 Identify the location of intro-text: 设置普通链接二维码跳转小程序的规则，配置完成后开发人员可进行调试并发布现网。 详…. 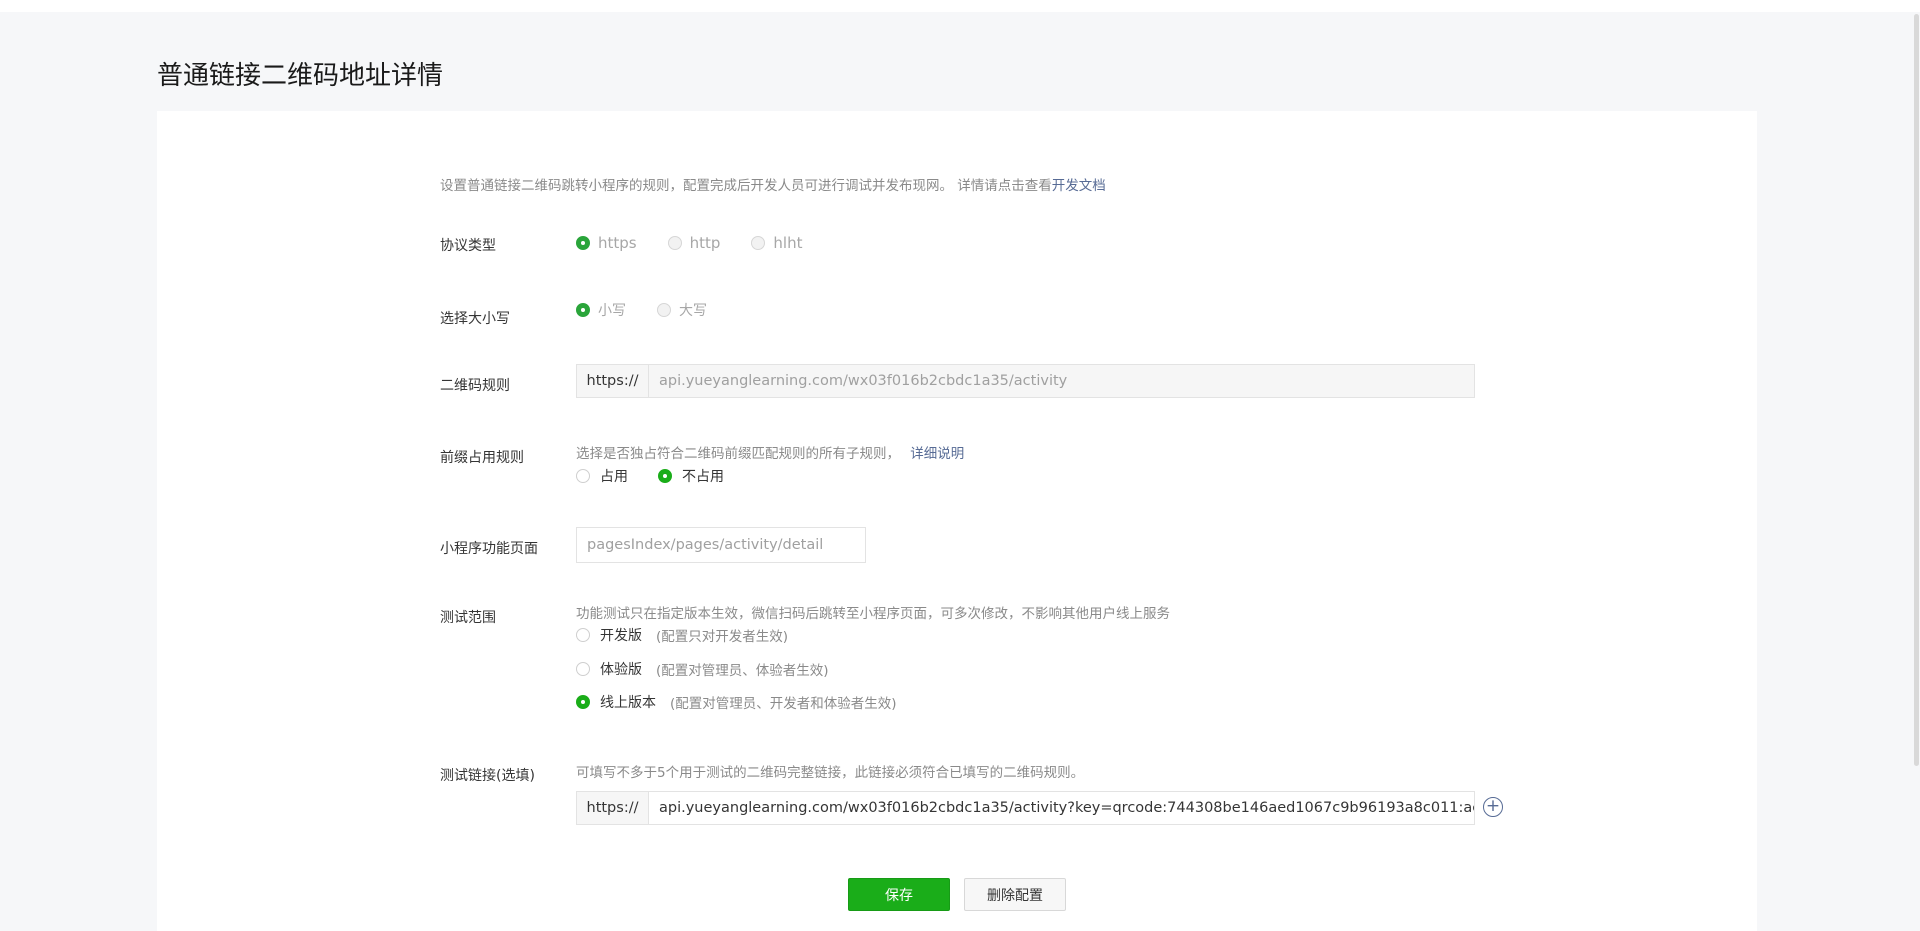
(773, 184).